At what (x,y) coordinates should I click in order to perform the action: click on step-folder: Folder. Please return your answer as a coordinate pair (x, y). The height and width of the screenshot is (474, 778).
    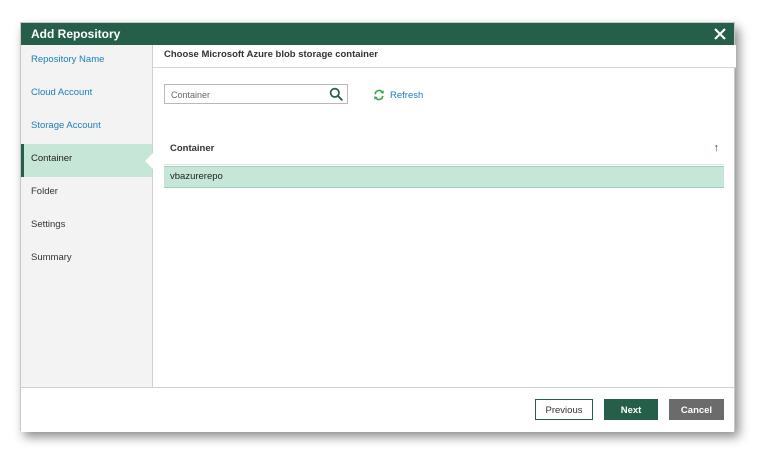
    Looking at the image, I should click on (86, 193).